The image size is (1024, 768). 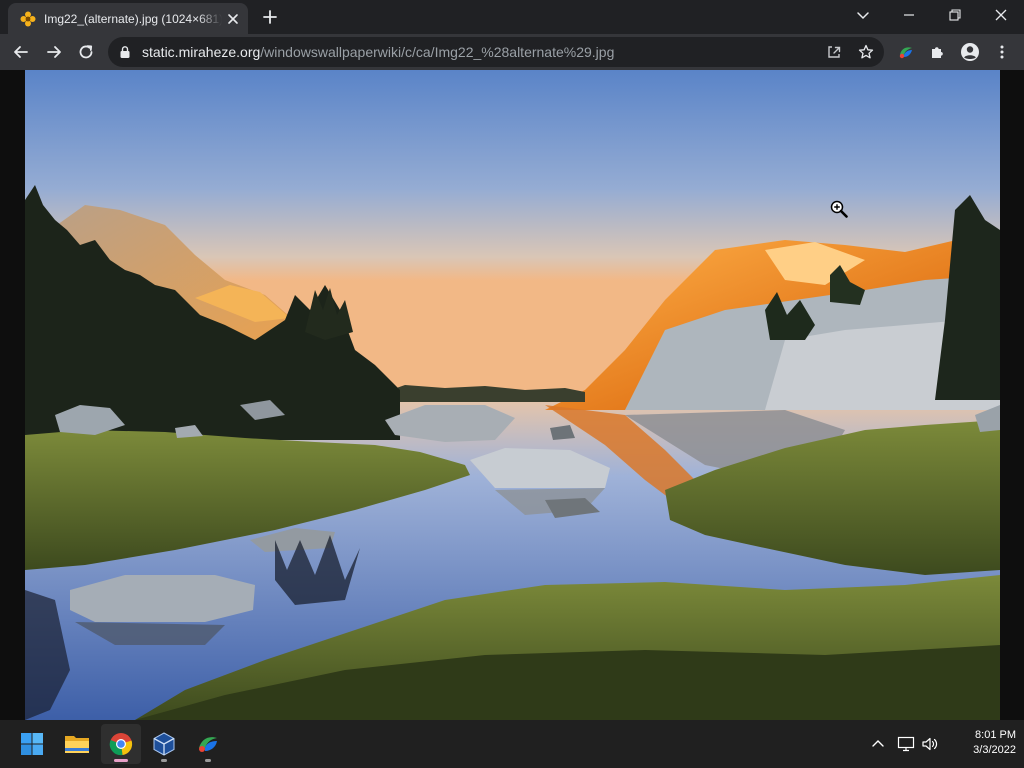 I want to click on url-host: static.miraheze.org, so click(x=201, y=52).